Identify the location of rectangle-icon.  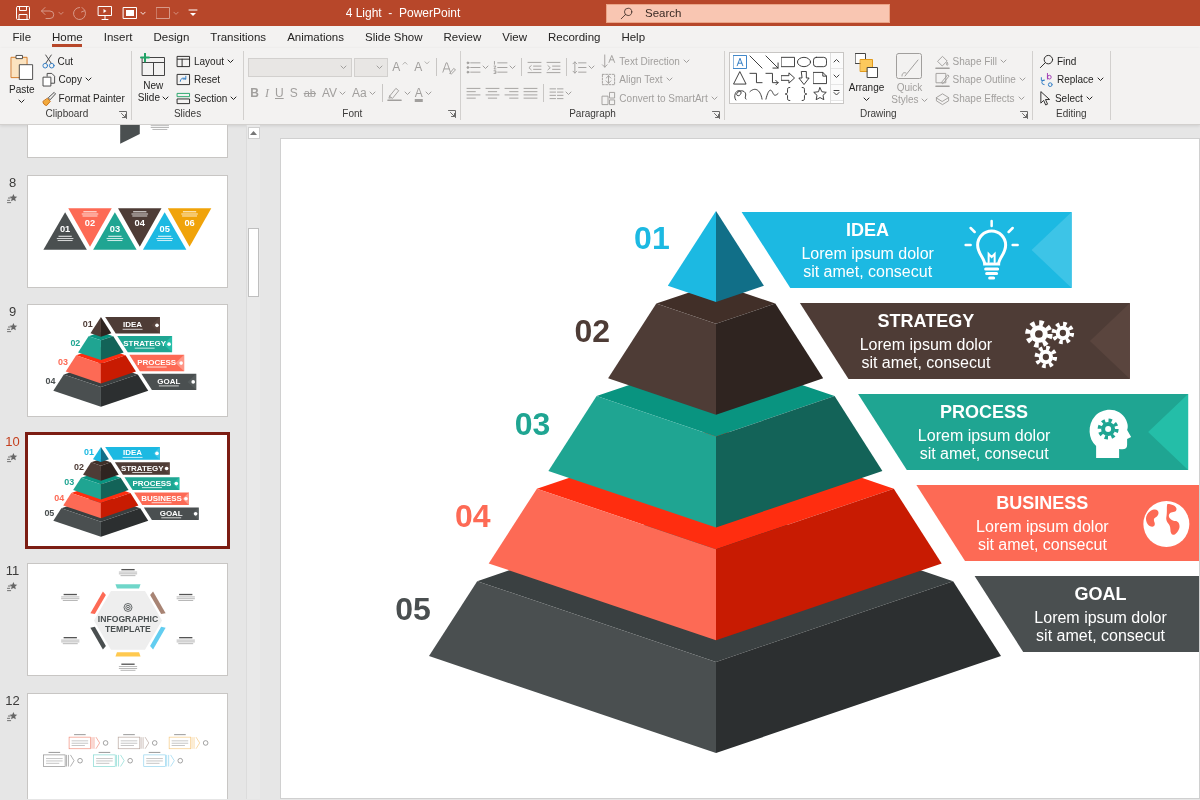
(787, 62).